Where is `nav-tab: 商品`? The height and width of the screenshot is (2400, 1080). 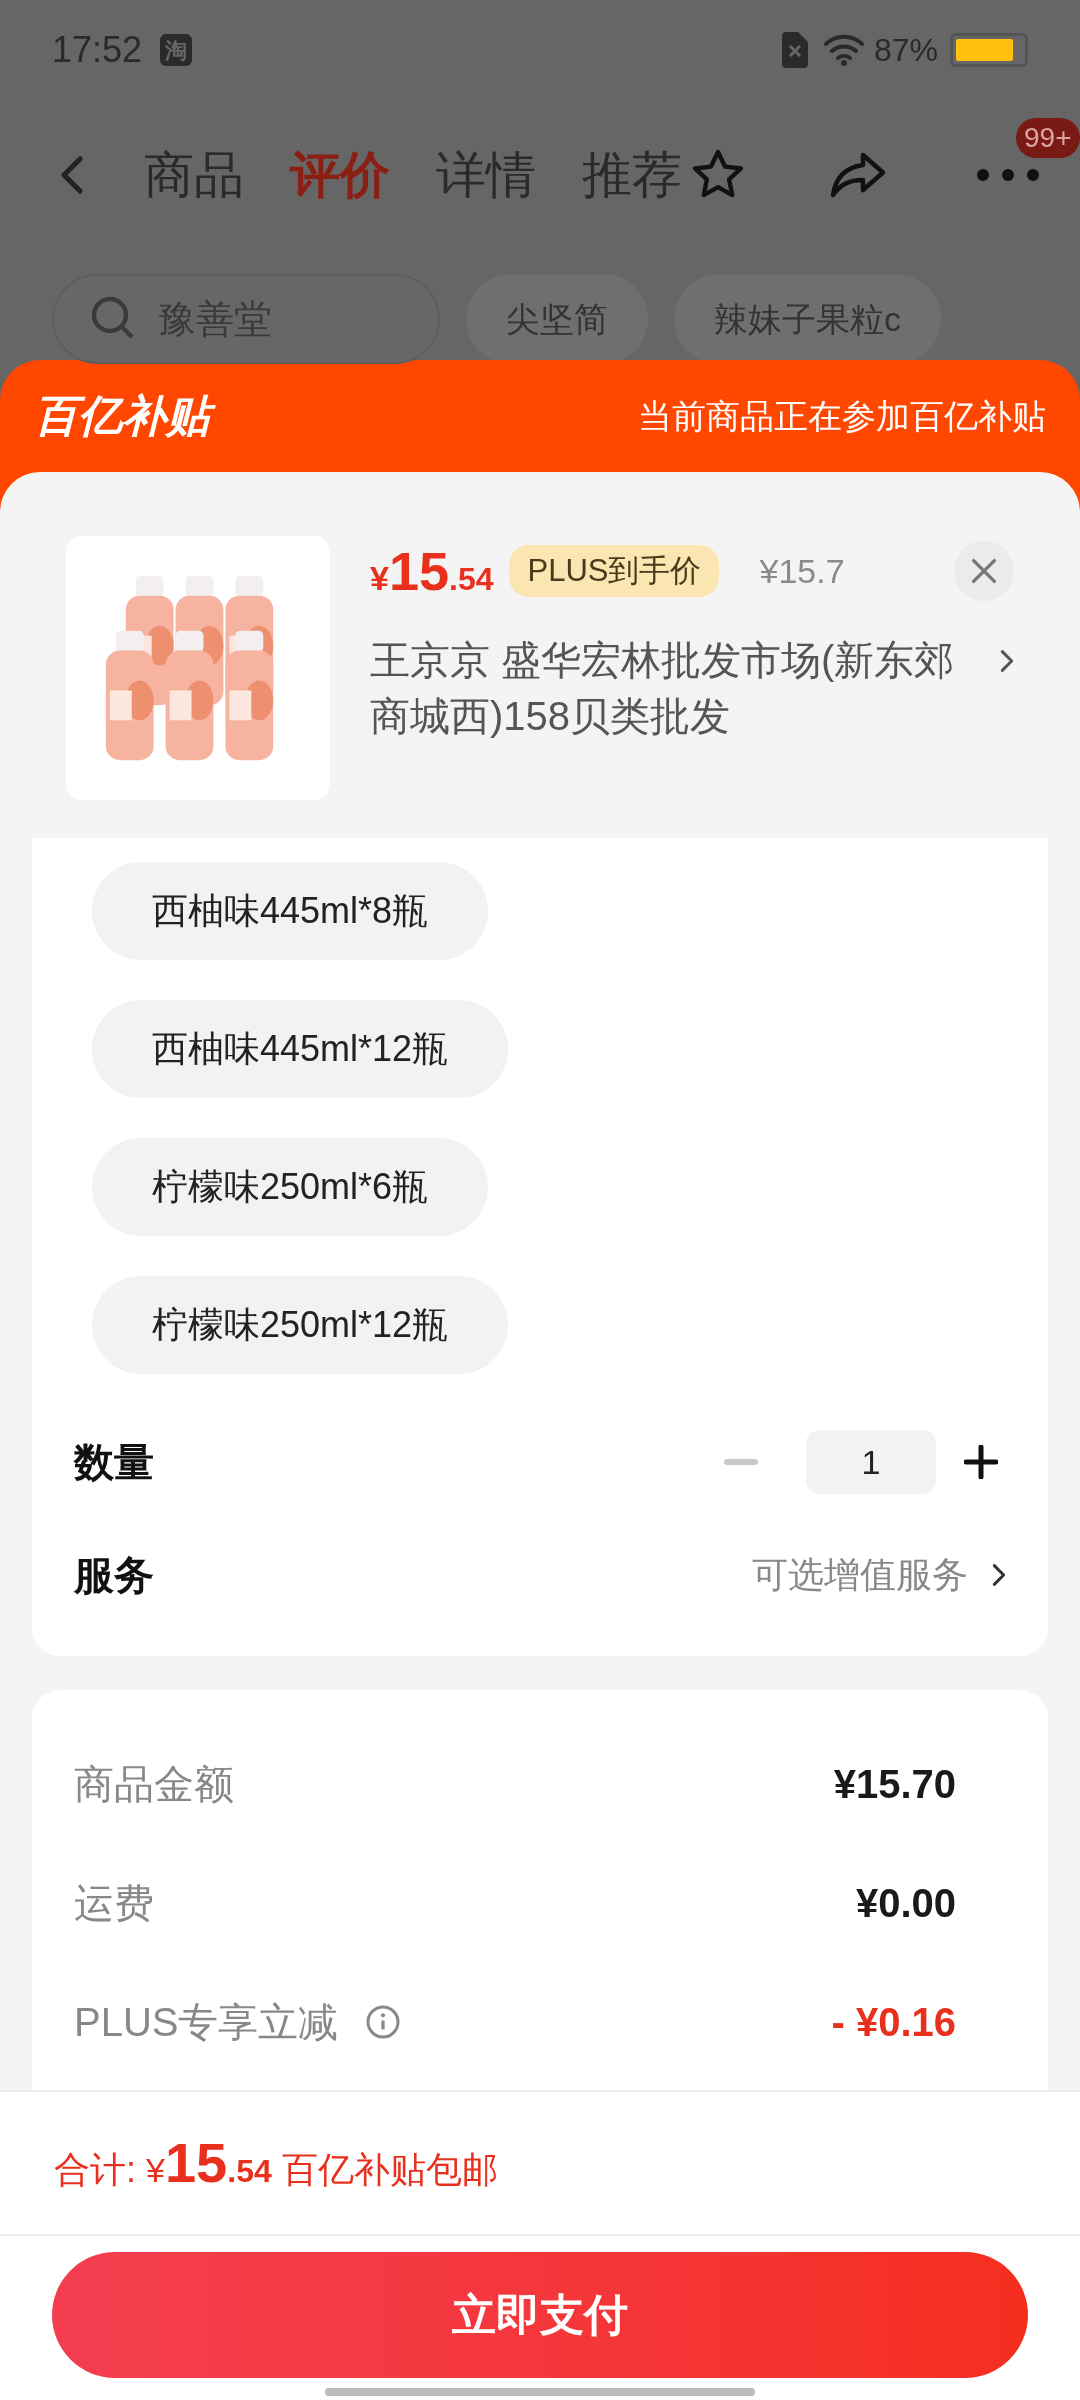
nav-tab: 商品 is located at coordinates (194, 175).